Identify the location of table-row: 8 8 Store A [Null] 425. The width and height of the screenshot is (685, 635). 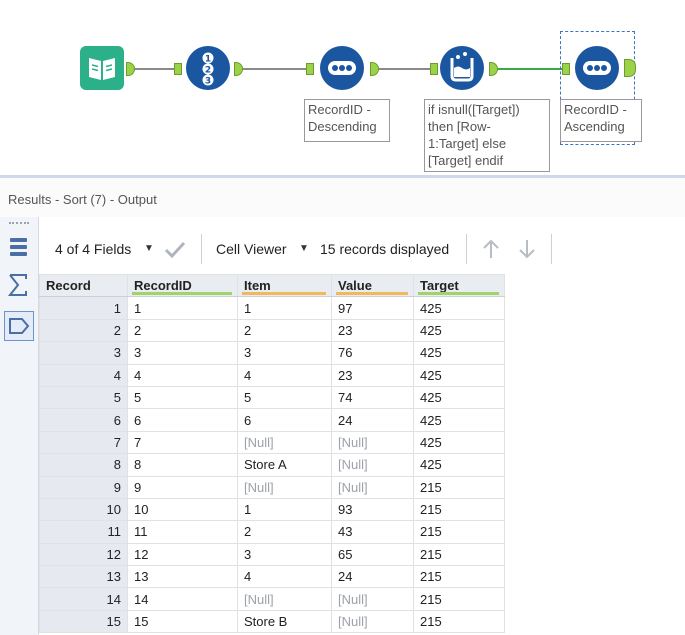
(272, 465).